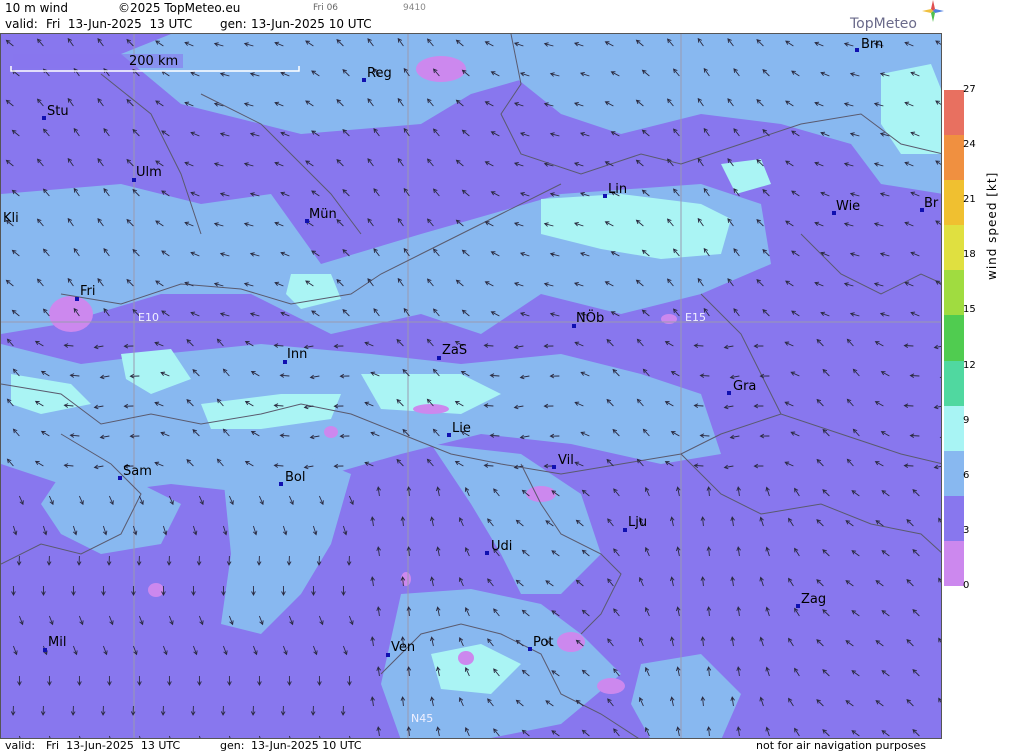  What do you see at coordinates (969, 310) in the screenshot?
I see `legend-tick-label: 15` at bounding box center [969, 310].